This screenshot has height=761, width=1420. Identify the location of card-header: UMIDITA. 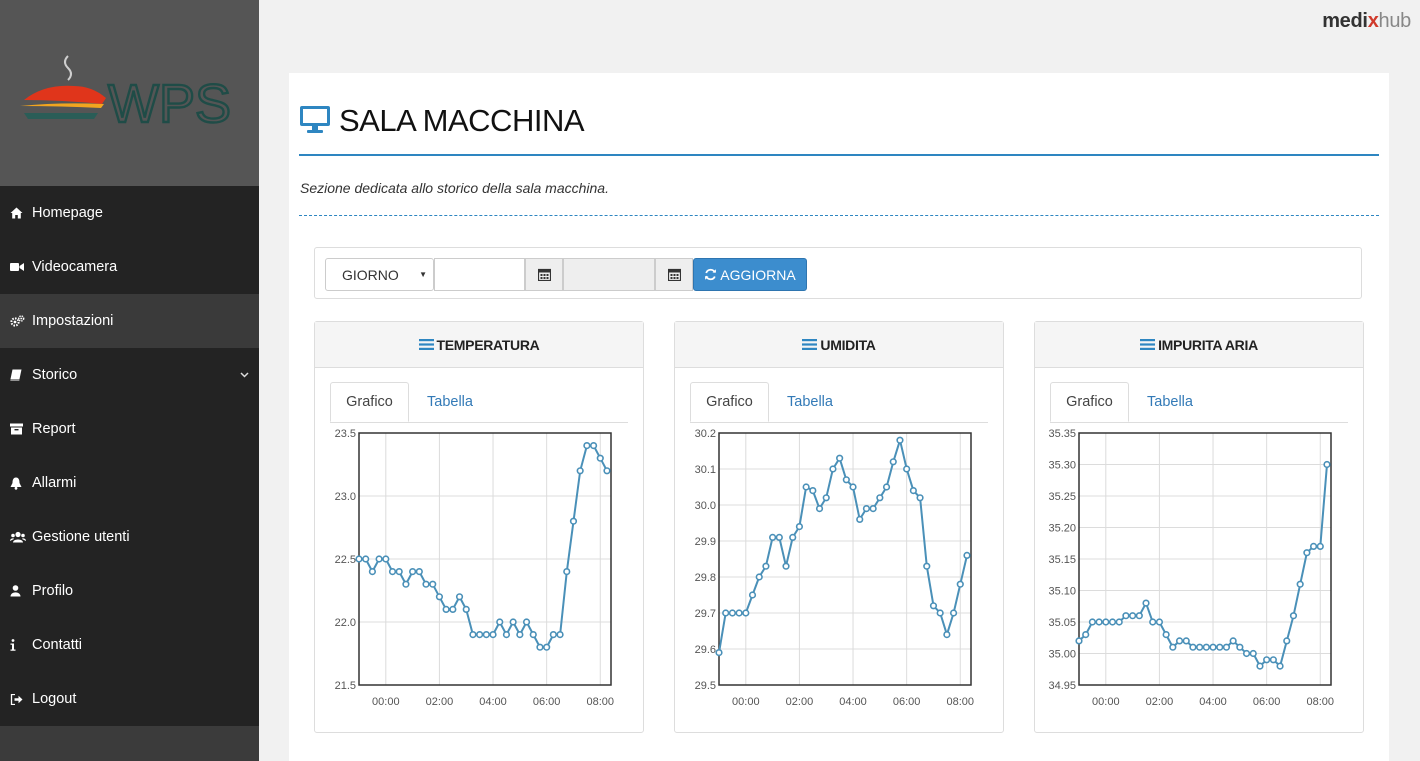
(839, 345).